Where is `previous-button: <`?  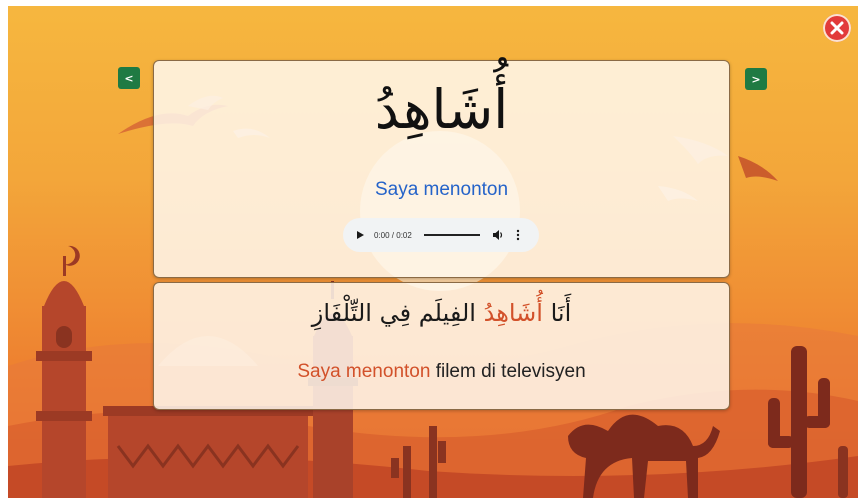 previous-button: < is located at coordinates (129, 78).